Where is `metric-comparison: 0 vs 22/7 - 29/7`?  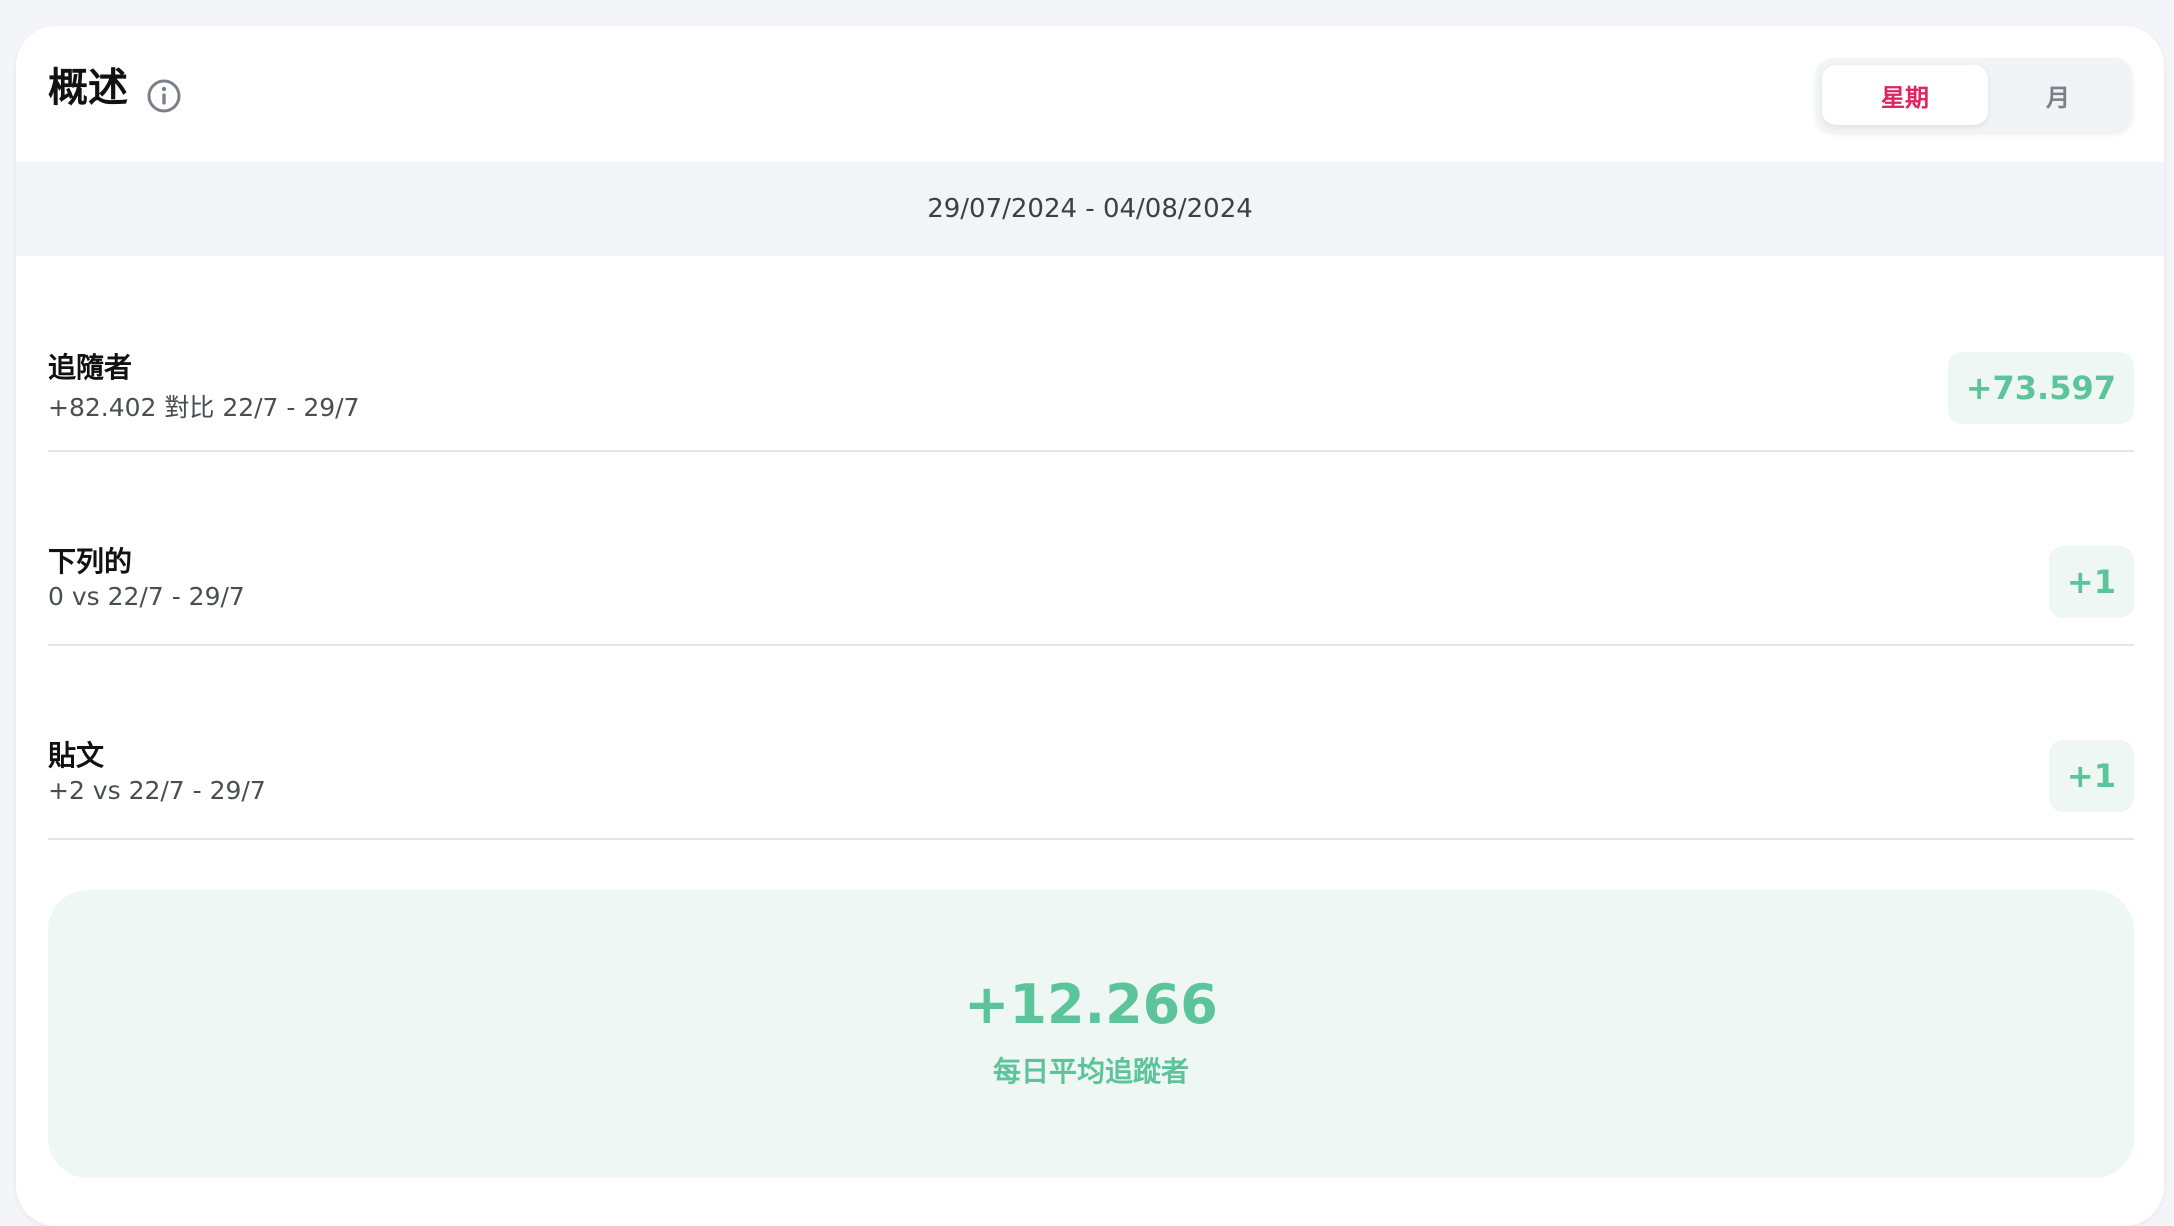 metric-comparison: 0 vs 22/7 - 29/7 is located at coordinates (146, 596).